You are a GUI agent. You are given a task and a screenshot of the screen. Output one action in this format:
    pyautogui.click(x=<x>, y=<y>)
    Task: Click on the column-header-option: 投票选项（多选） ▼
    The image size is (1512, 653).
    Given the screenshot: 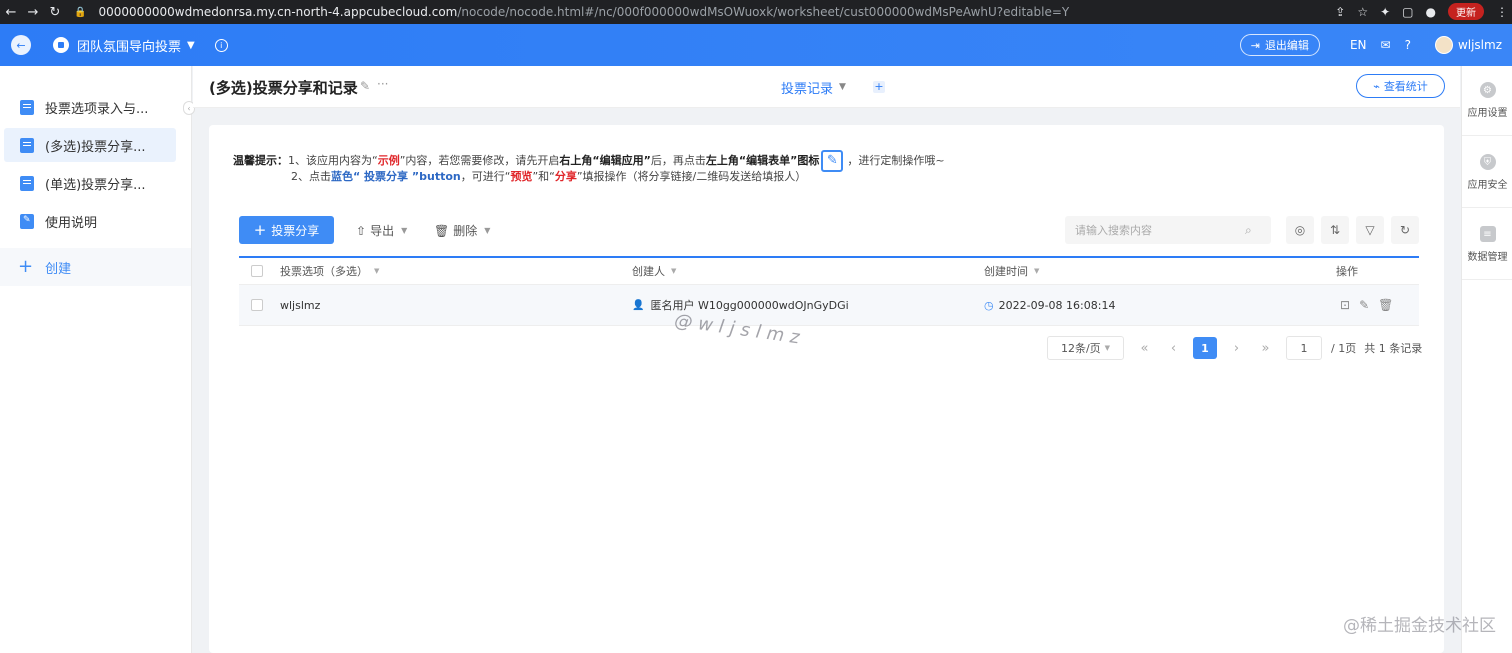 What is the action you would take?
    pyautogui.click(x=329, y=271)
    